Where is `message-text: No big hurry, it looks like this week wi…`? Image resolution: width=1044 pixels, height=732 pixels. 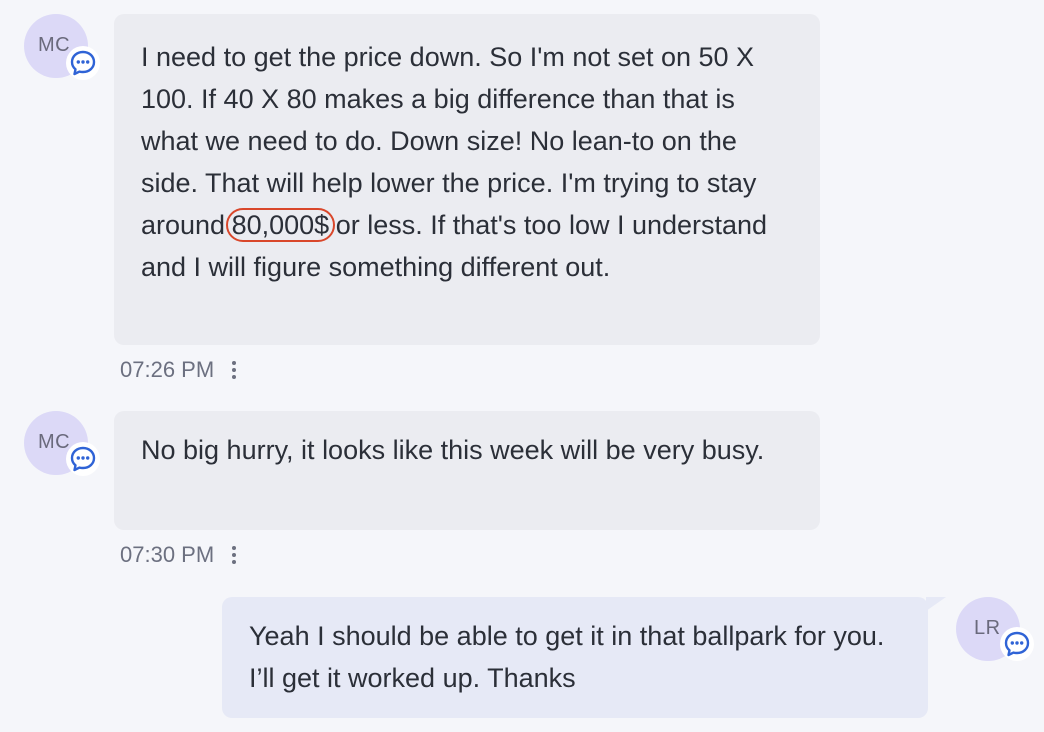 message-text: No big hurry, it looks like this week wi… is located at coordinates (453, 450).